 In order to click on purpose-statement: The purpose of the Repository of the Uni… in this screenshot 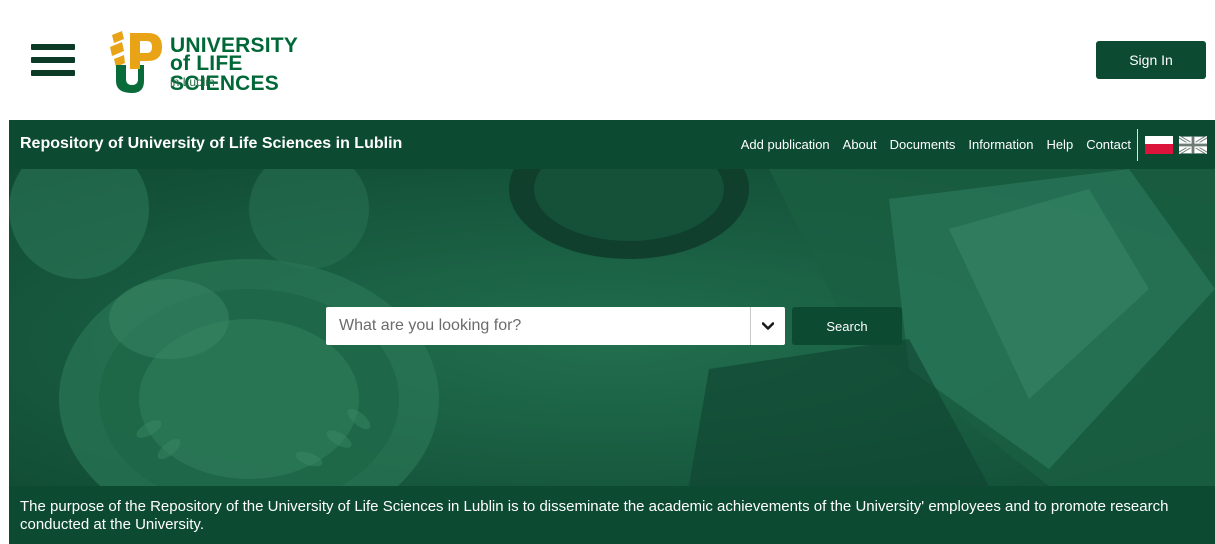, I will do `click(612, 515)`.